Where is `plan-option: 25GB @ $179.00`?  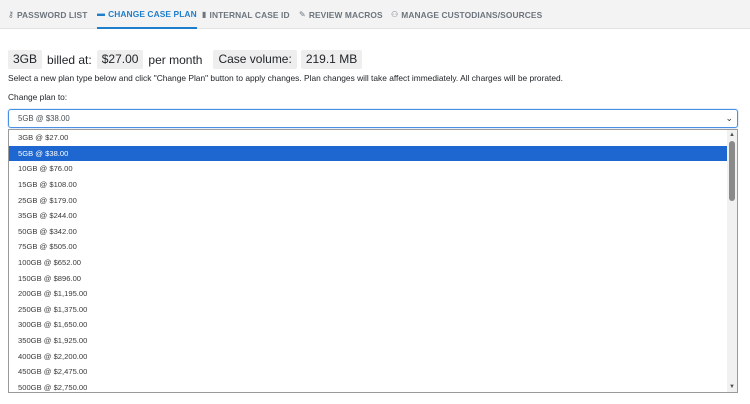
plan-option: 25GB @ $179.00 is located at coordinates (368, 200).